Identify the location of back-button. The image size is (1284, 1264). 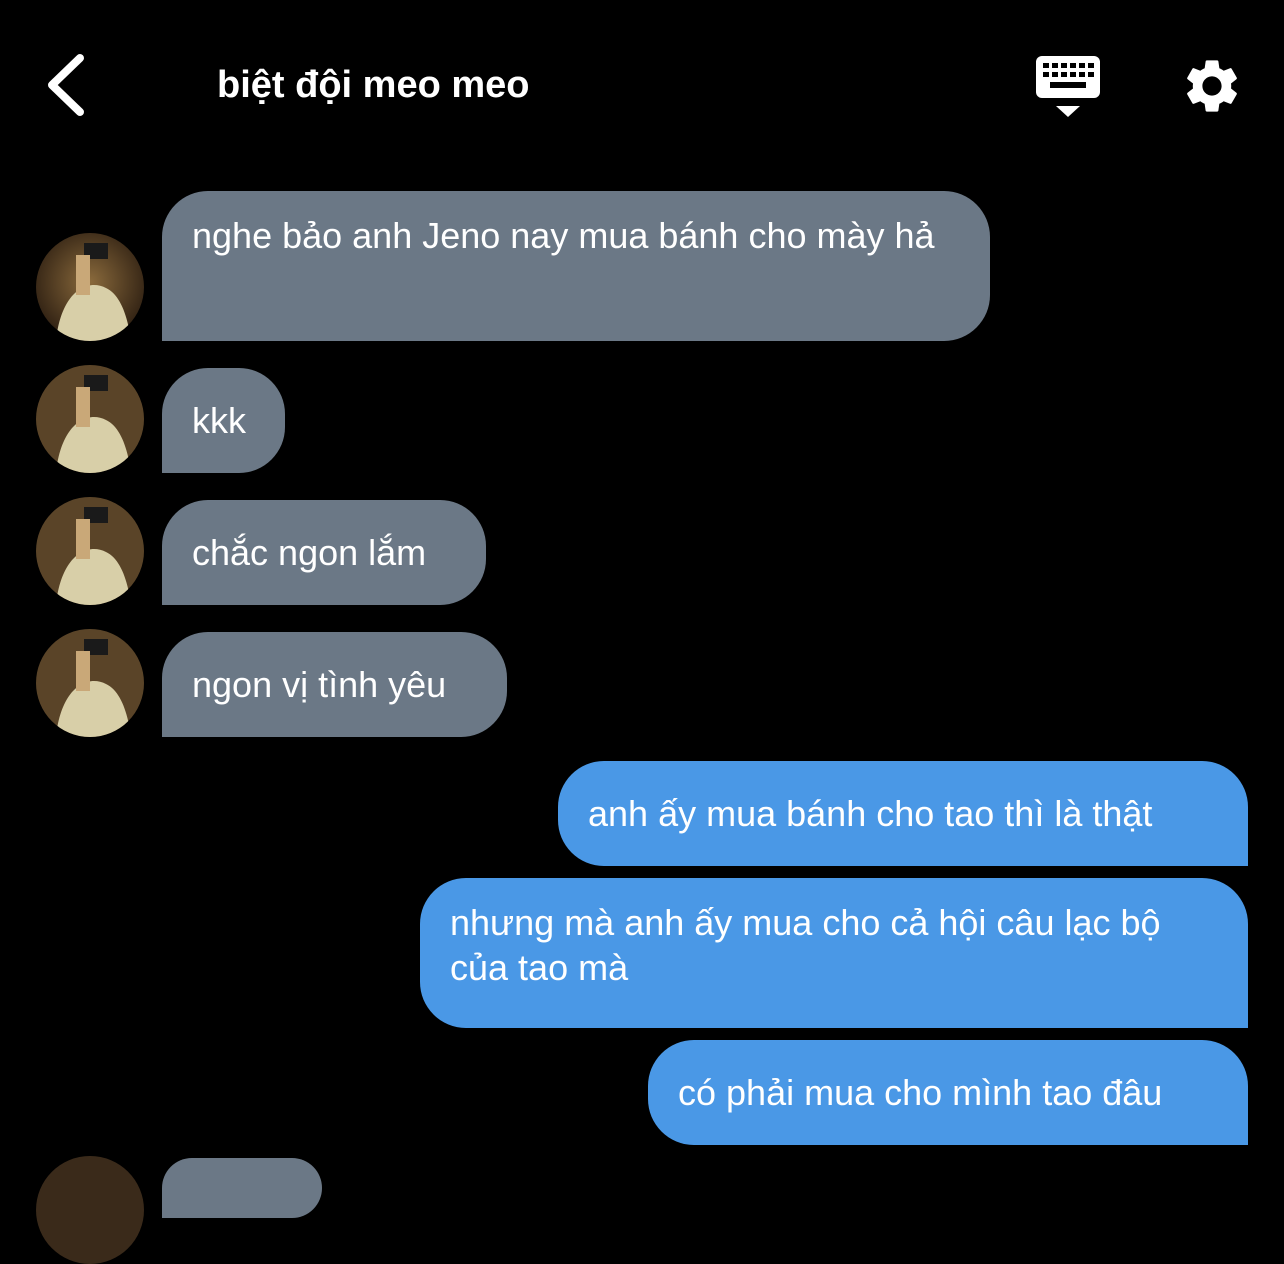
(68, 85).